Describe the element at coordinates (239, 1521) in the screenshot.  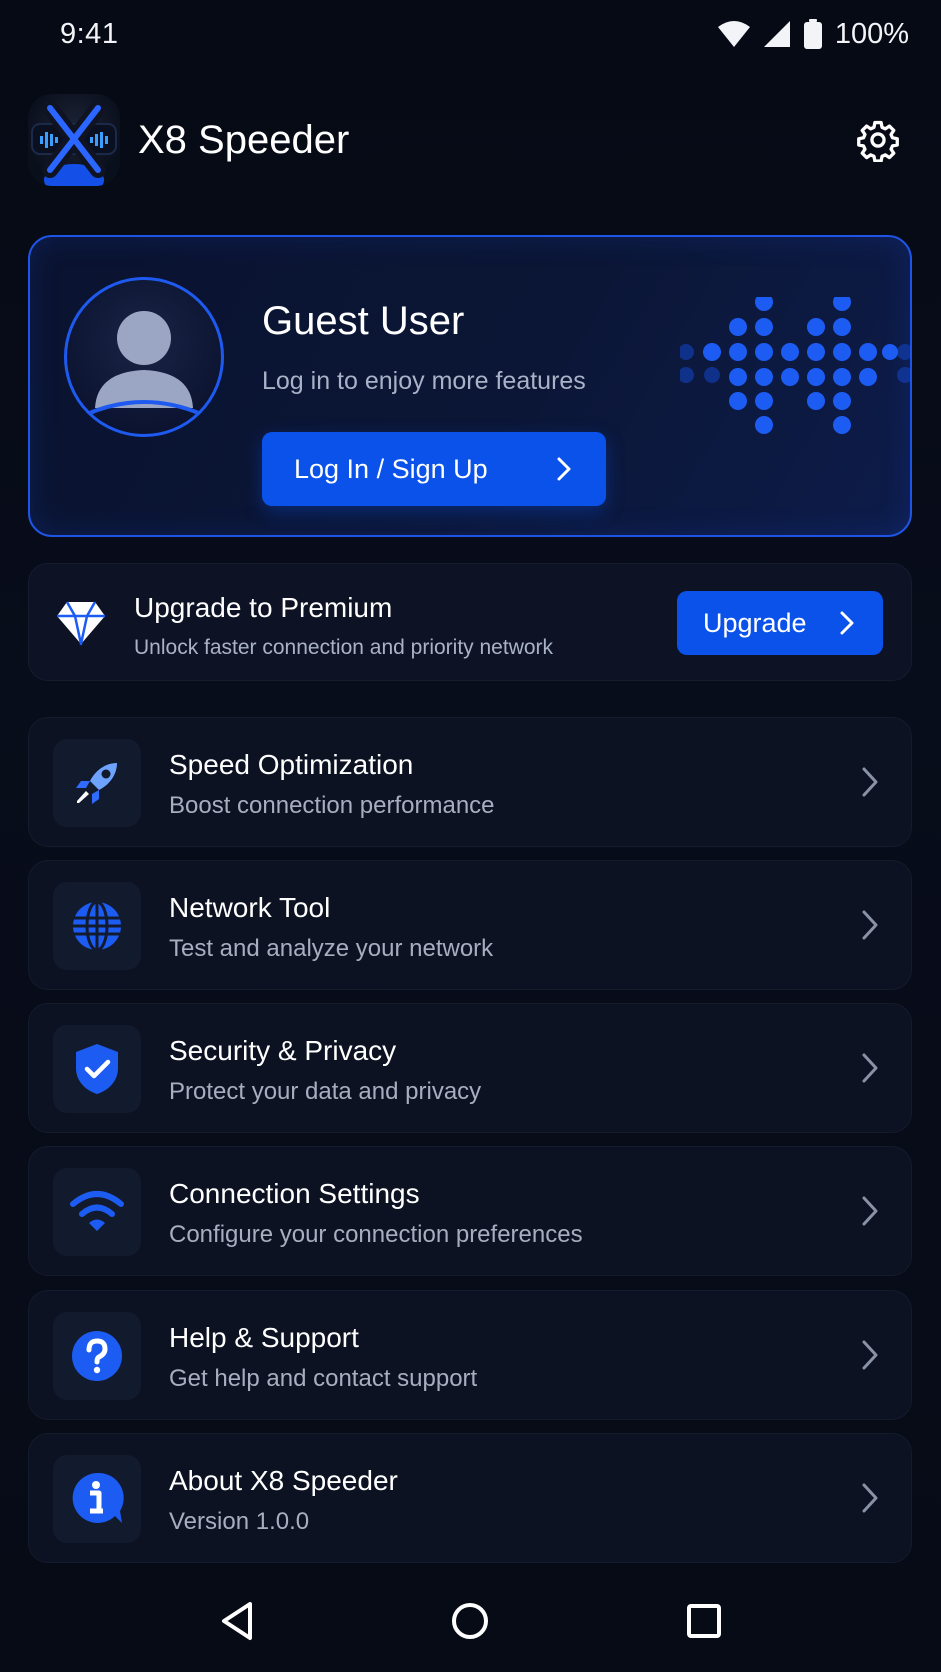
I see `menu-item-subtitle: Version 1.0.0` at that location.